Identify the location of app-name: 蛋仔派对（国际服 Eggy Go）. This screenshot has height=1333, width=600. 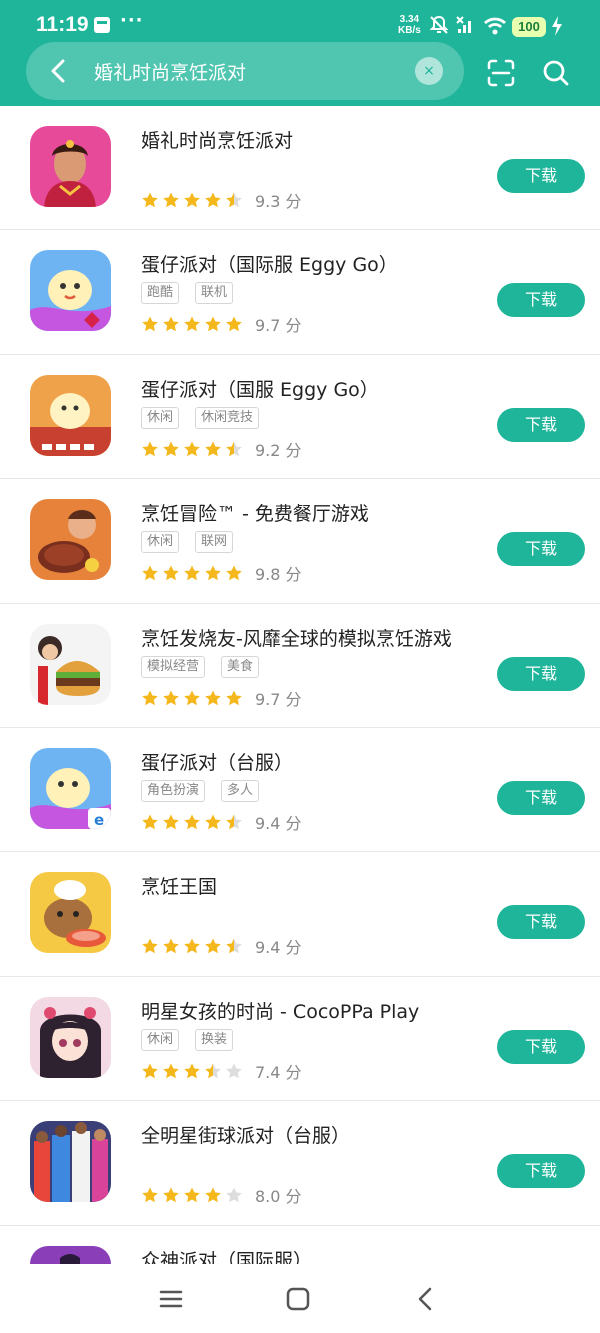
(269, 263).